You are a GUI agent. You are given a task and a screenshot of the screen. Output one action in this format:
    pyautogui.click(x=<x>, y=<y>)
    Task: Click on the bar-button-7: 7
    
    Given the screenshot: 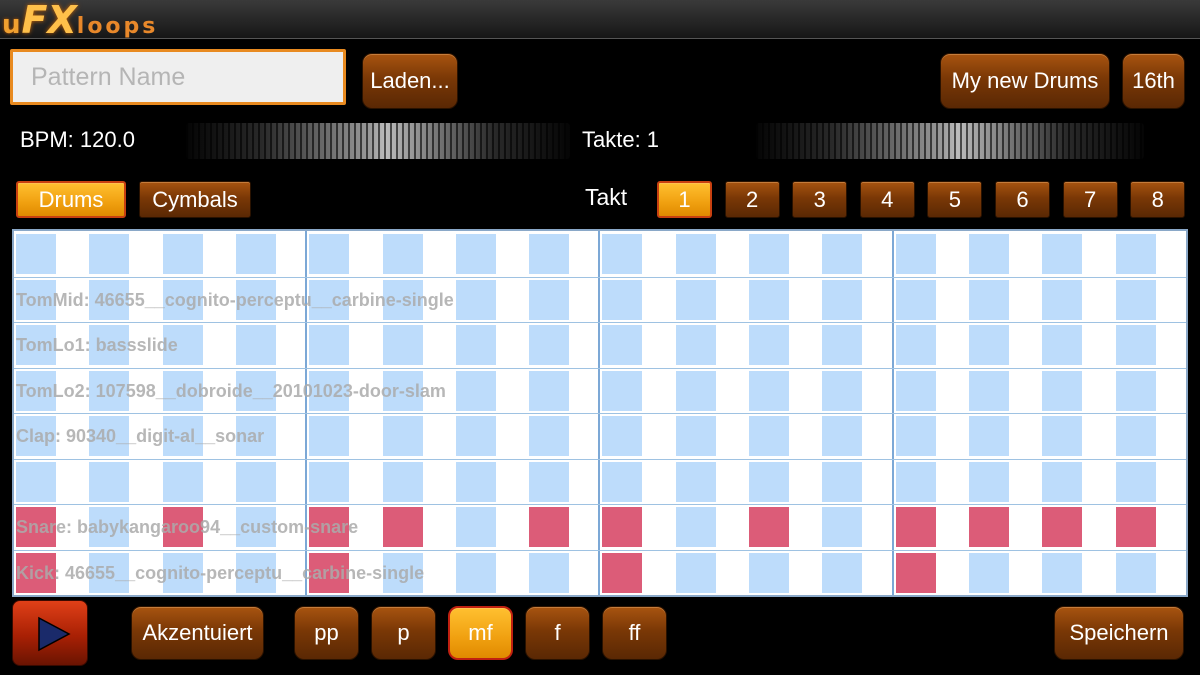 What is the action you would take?
    pyautogui.click(x=1090, y=199)
    